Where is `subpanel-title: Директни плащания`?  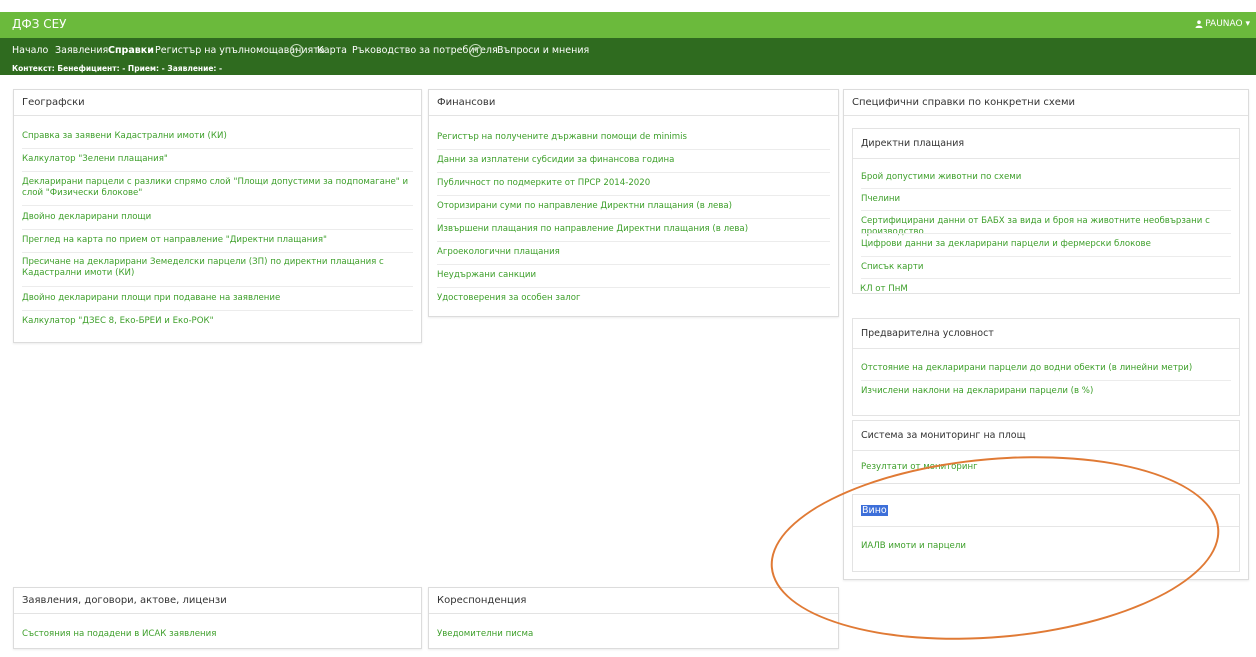
subpanel-title: Директни плащания is located at coordinates (1046, 144).